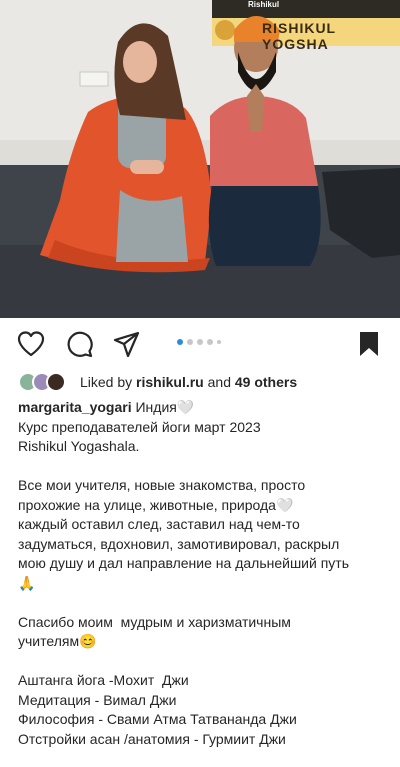  I want to click on avatar, so click(56, 382).